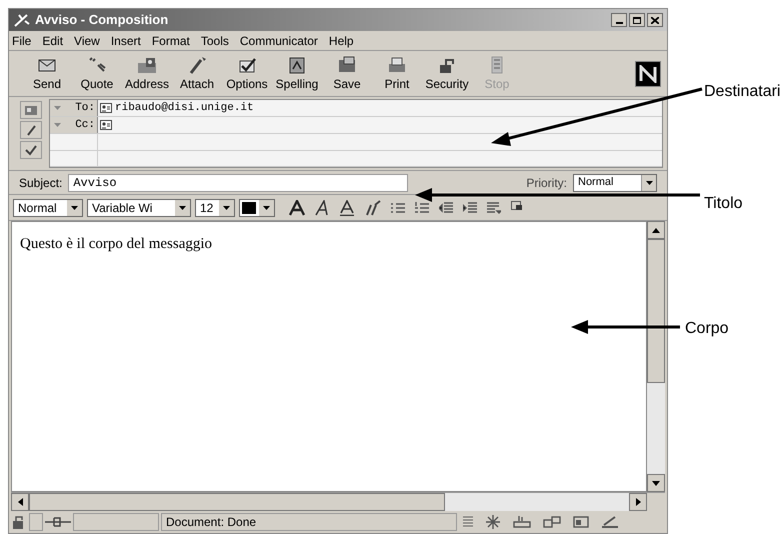 Image resolution: width=780 pixels, height=534 pixels. What do you see at coordinates (22, 41) in the screenshot?
I see `menu-item: File` at bounding box center [22, 41].